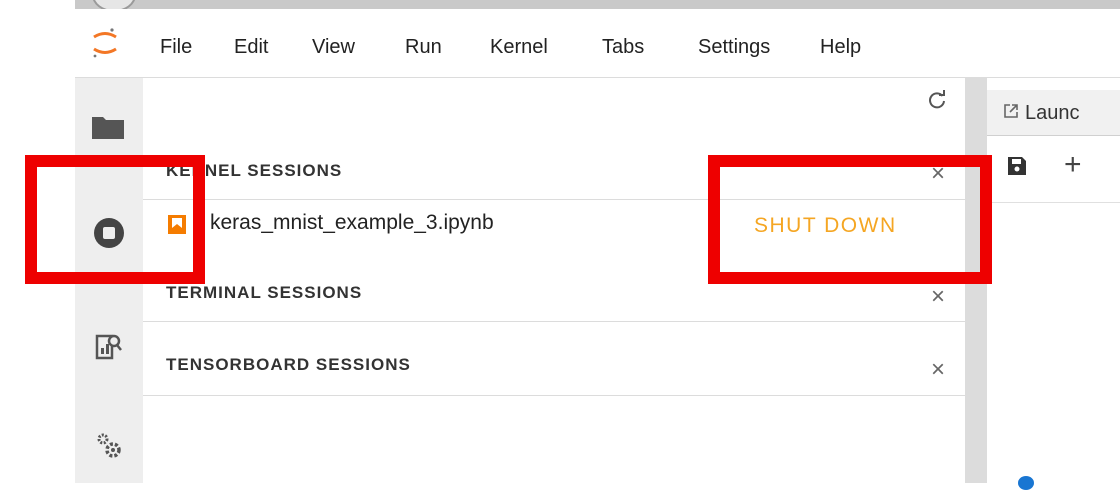 Image resolution: width=1120 pixels, height=490 pixels. Describe the element at coordinates (177, 224) in the screenshot. I see `notebook-icon` at that location.